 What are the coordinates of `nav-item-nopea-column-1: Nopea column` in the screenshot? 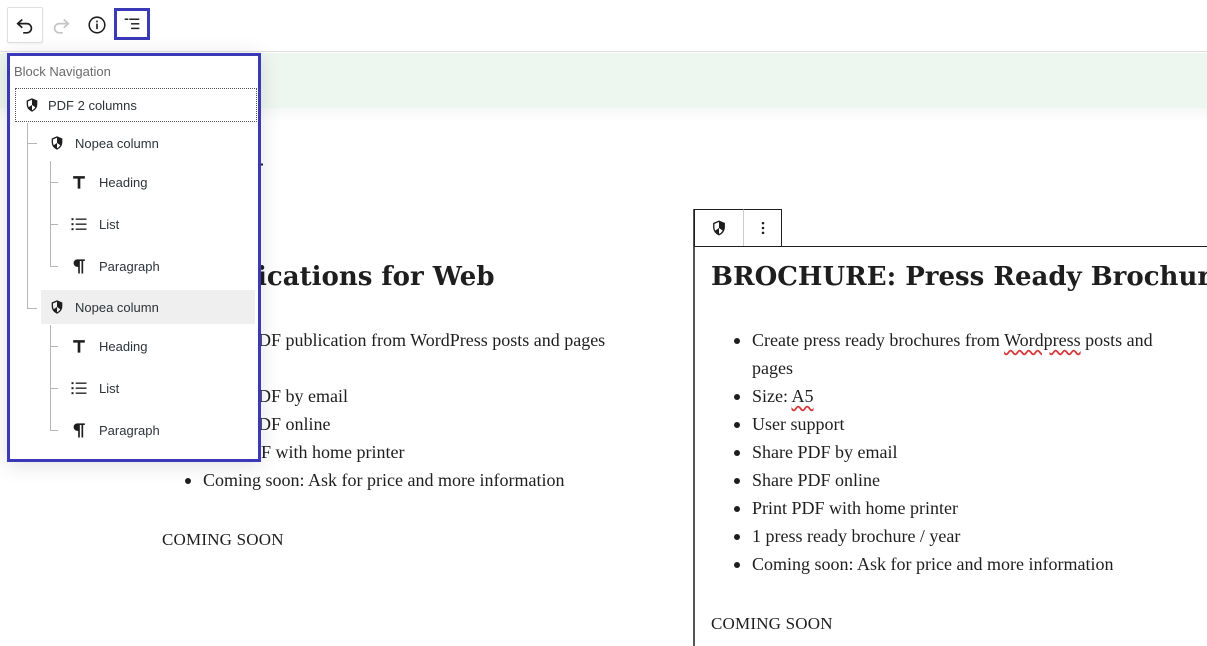 It's located at (148, 143).